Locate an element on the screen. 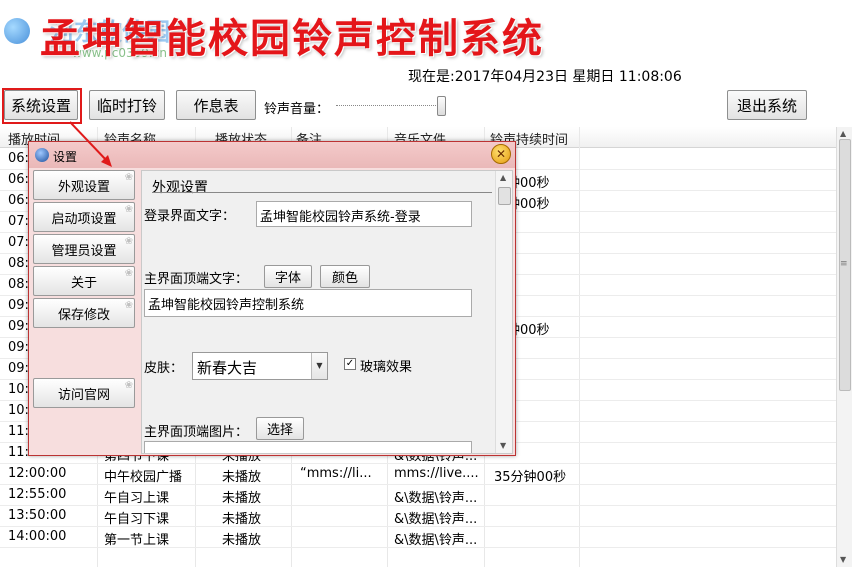 The image size is (852, 570). color-button: 颜色 is located at coordinates (345, 276).